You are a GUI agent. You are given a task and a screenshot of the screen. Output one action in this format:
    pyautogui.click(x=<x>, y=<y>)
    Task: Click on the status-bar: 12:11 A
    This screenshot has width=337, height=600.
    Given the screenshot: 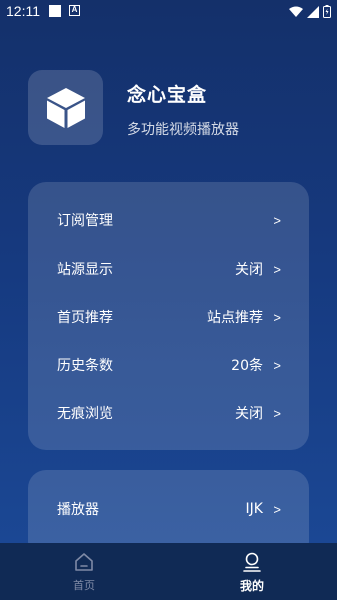 What is the action you would take?
    pyautogui.click(x=168, y=12)
    